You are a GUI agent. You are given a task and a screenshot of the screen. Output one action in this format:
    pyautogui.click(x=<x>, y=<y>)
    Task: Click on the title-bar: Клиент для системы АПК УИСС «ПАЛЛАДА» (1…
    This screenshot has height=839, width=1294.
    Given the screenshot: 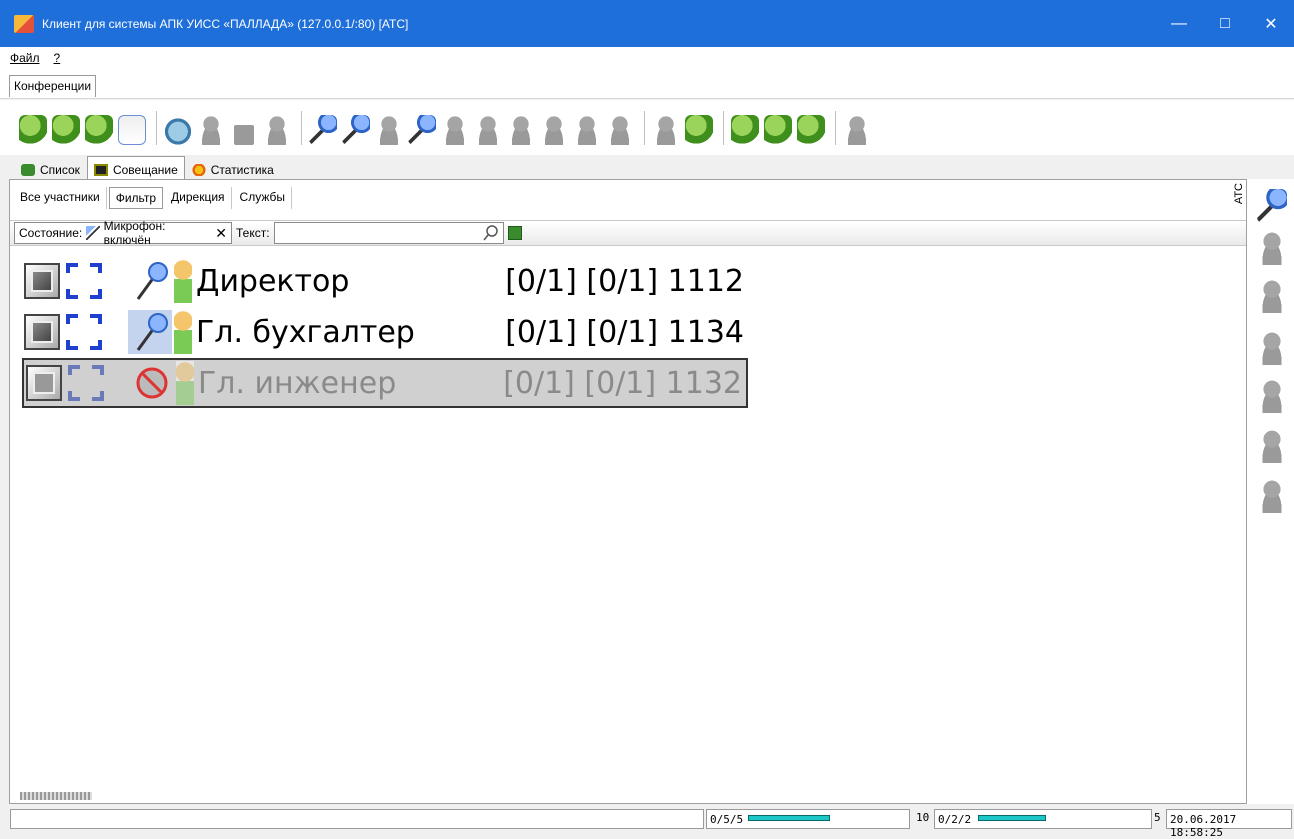 What is the action you would take?
    pyautogui.click(x=647, y=23)
    